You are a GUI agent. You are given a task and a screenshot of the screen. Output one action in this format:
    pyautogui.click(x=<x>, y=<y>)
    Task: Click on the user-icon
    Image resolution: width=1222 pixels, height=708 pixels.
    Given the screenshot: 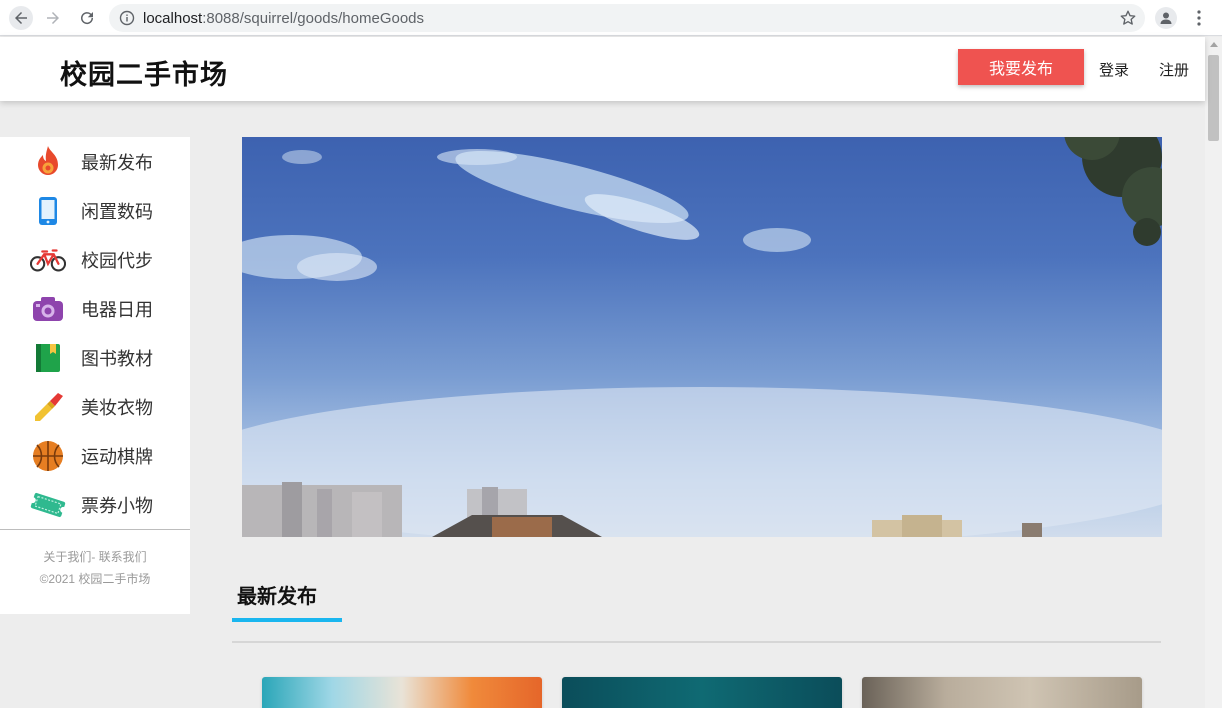 What is the action you would take?
    pyautogui.click(x=1166, y=18)
    